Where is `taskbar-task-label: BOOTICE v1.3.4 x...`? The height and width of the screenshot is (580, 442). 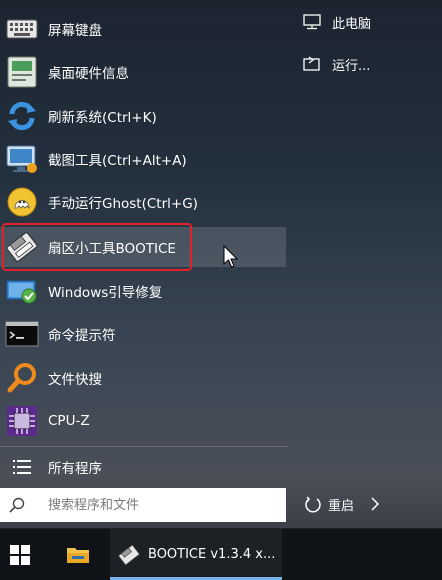 taskbar-task-label: BOOTICE v1.3.4 x... is located at coordinates (212, 554).